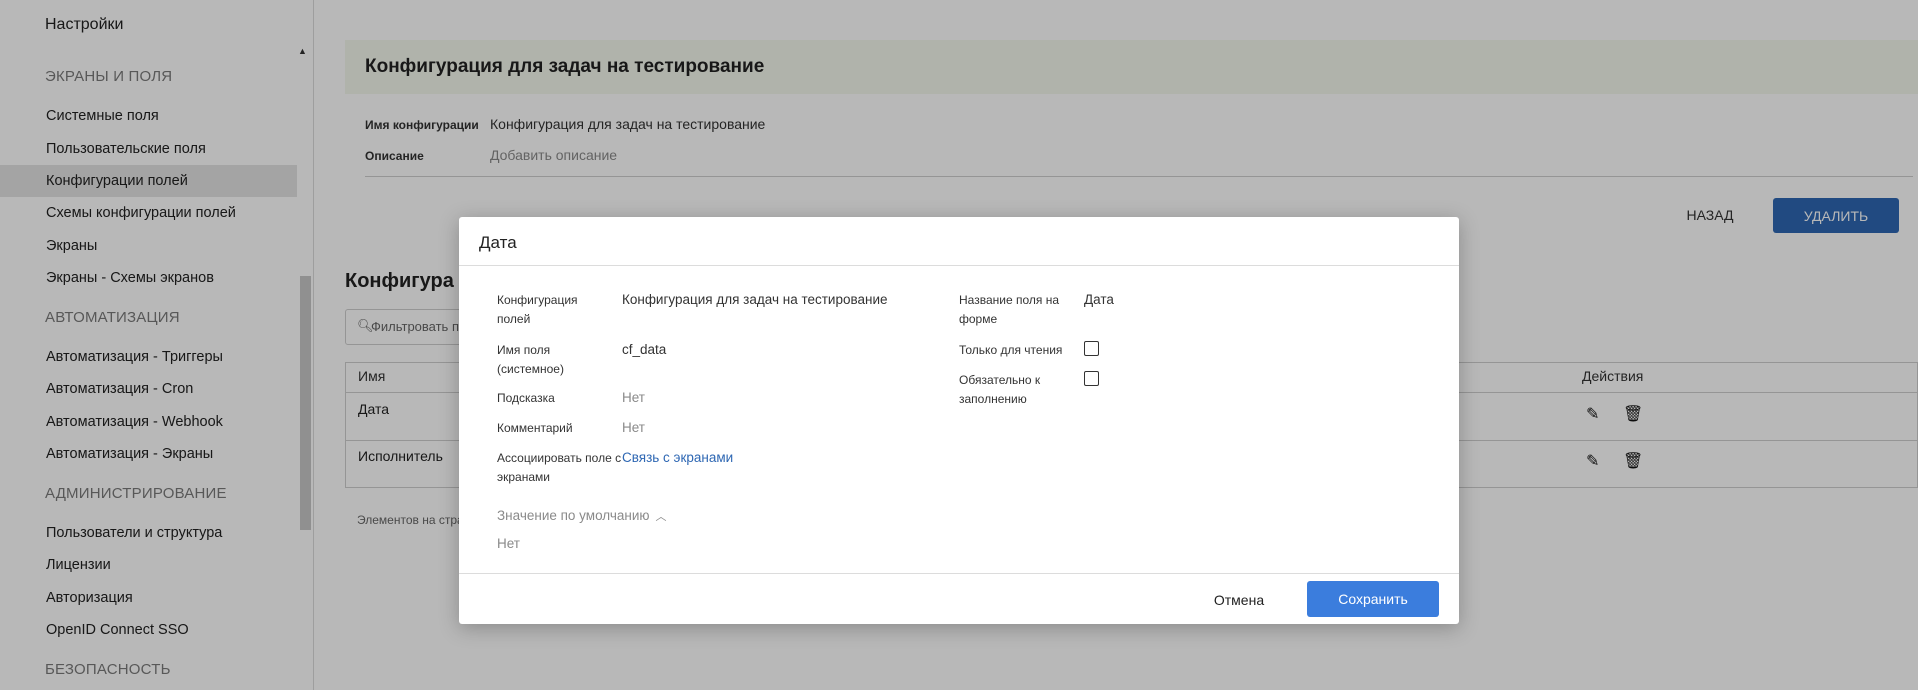 Image resolution: width=1918 pixels, height=690 pixels. Describe the element at coordinates (498, 242) in the screenshot. I see `dialog-title: Дата` at that location.